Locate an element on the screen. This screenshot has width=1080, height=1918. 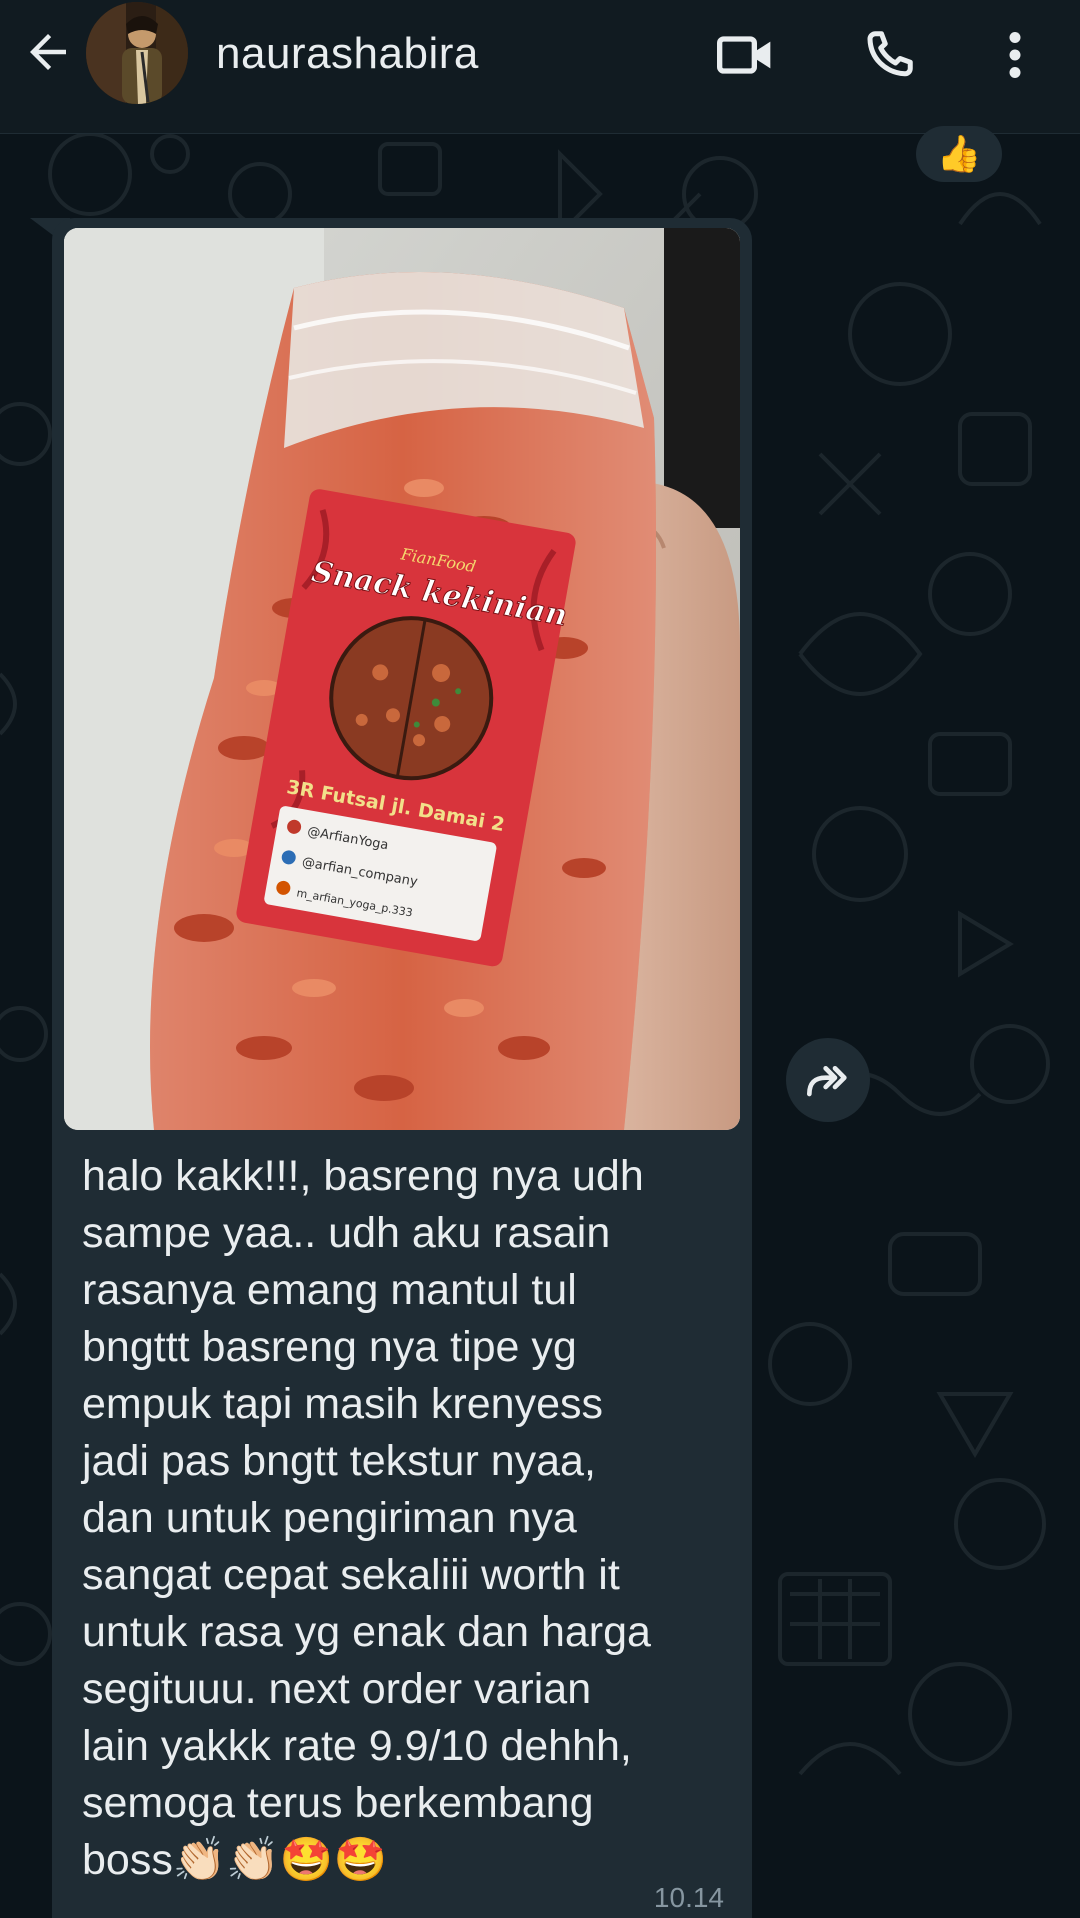
reaction-emoji: 👍 is located at coordinates (959, 153).